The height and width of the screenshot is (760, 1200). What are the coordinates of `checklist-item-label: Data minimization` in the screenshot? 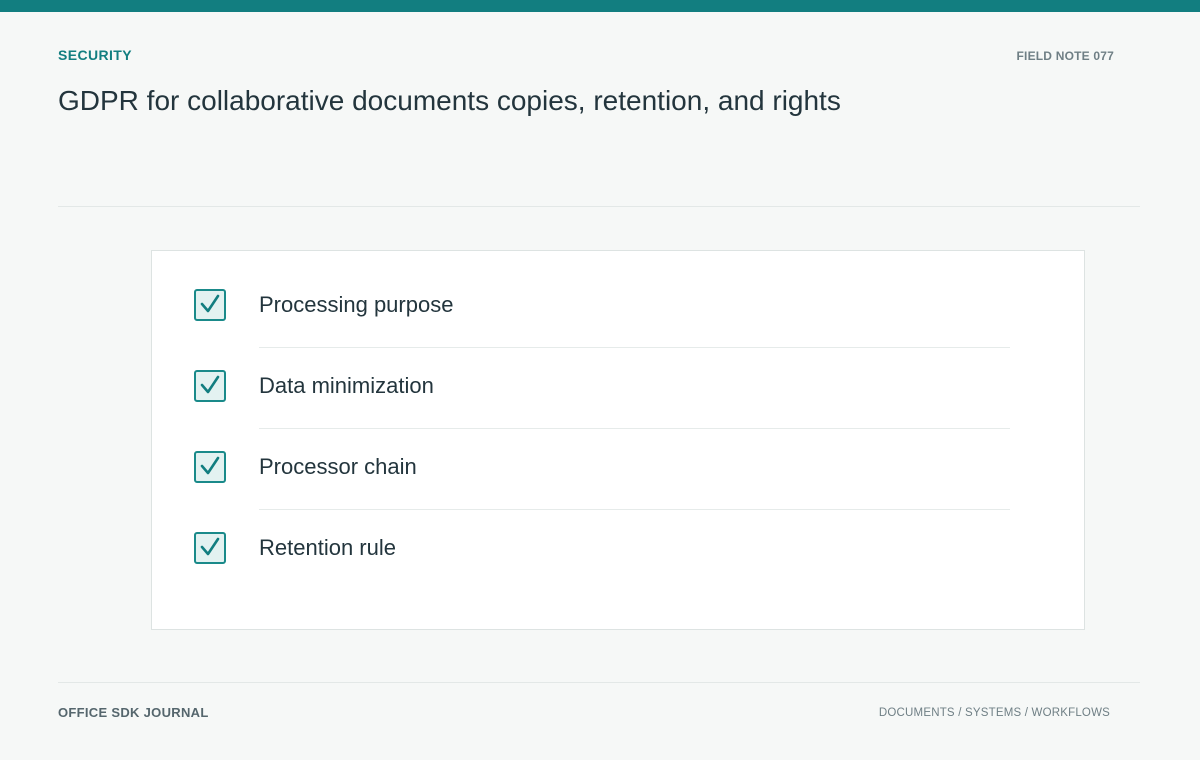 It's located at (346, 385).